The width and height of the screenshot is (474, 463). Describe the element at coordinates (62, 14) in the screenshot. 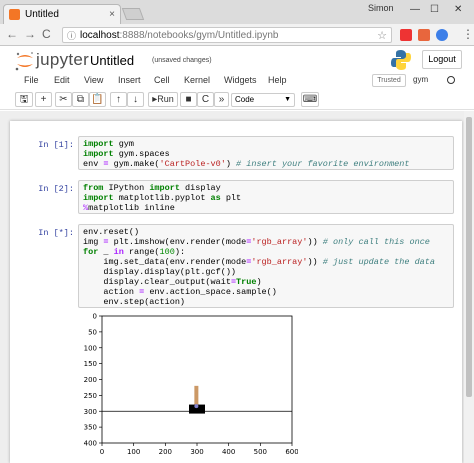

I see `browser-tab: Untitled ×` at that location.